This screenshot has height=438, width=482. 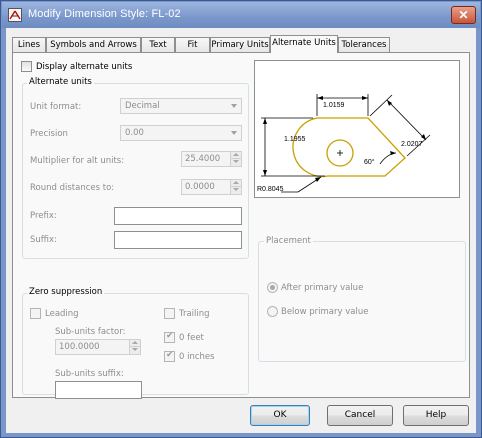 What do you see at coordinates (178, 216) in the screenshot?
I see `prefix-input` at bounding box center [178, 216].